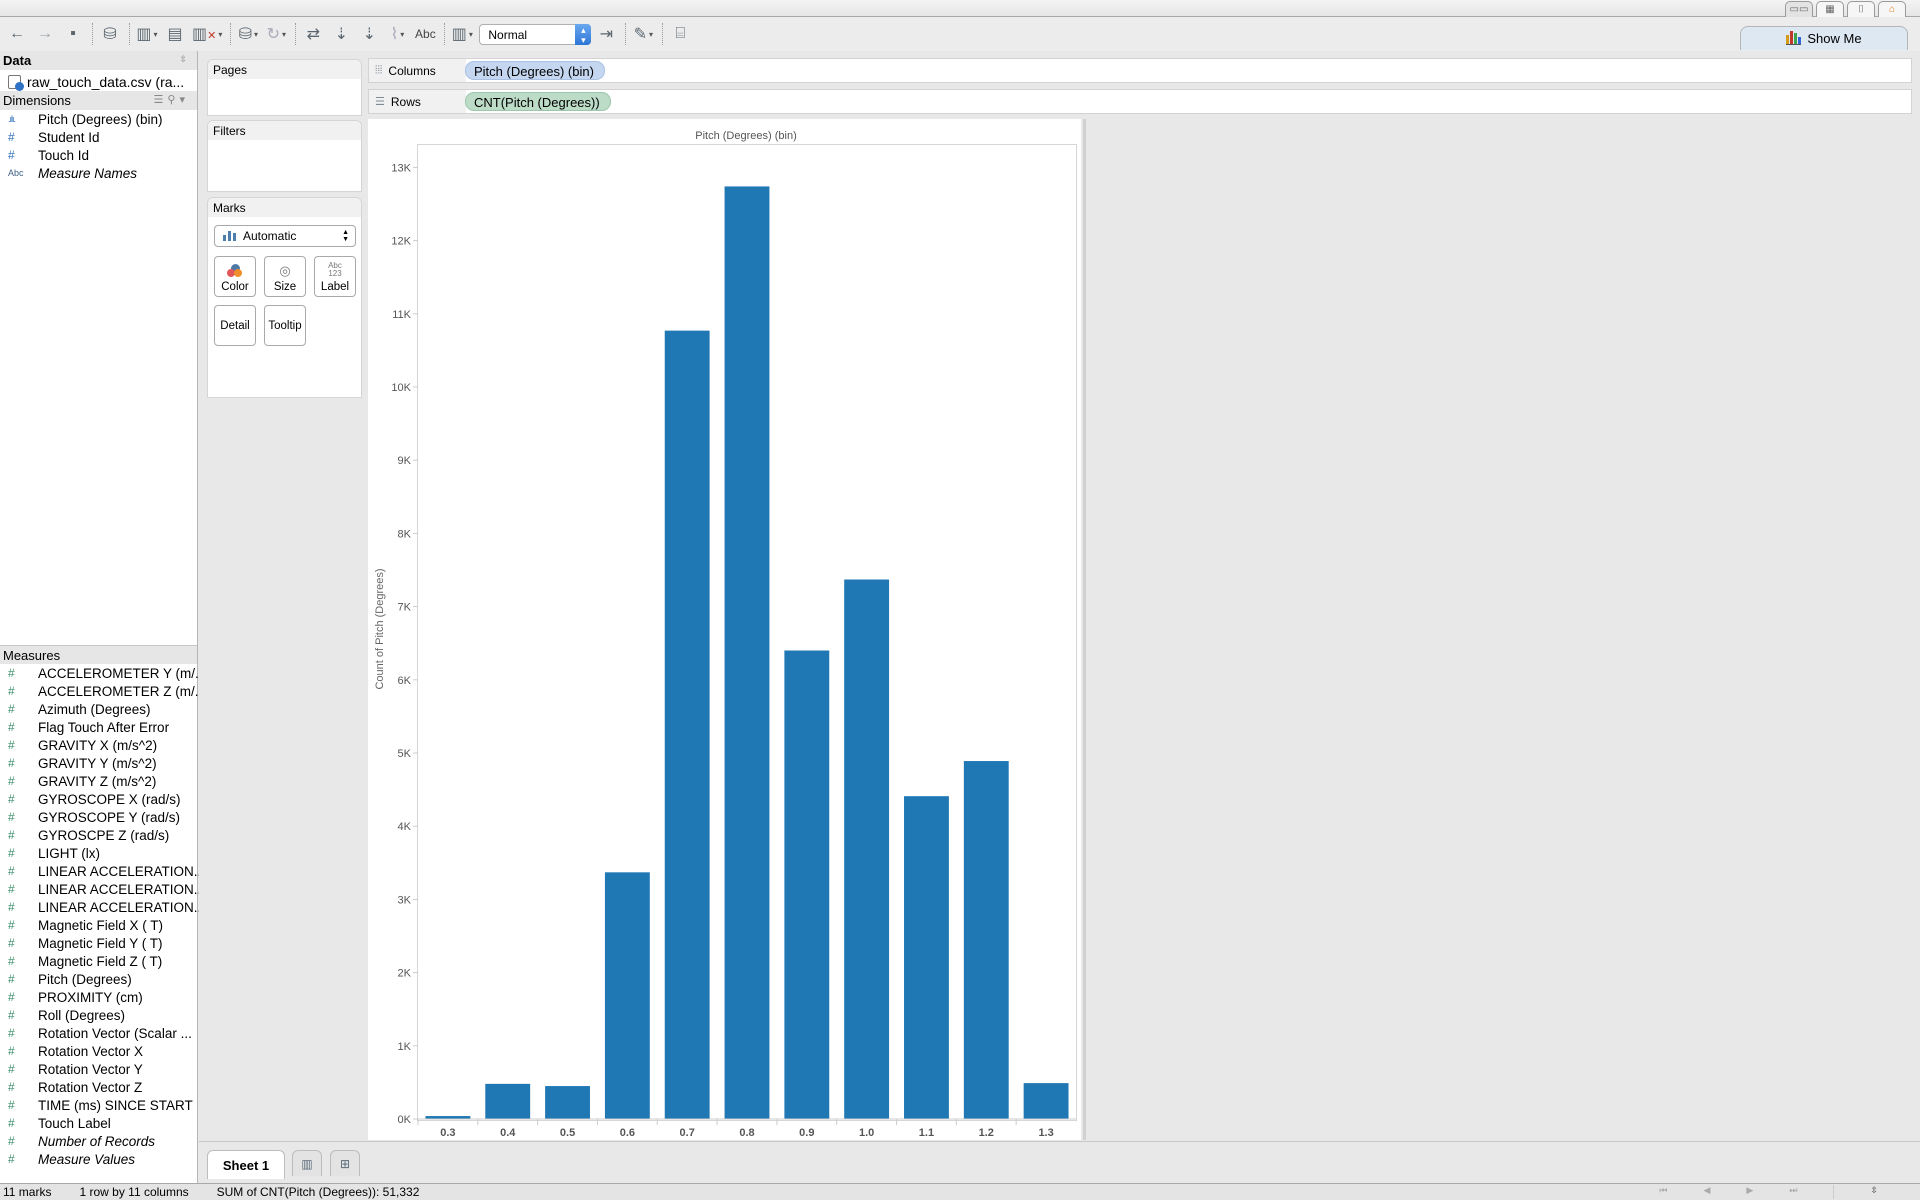 Image resolution: width=1920 pixels, height=1200 pixels. Describe the element at coordinates (285, 325) in the screenshot. I see `tooltip-button: Tooltip` at that location.